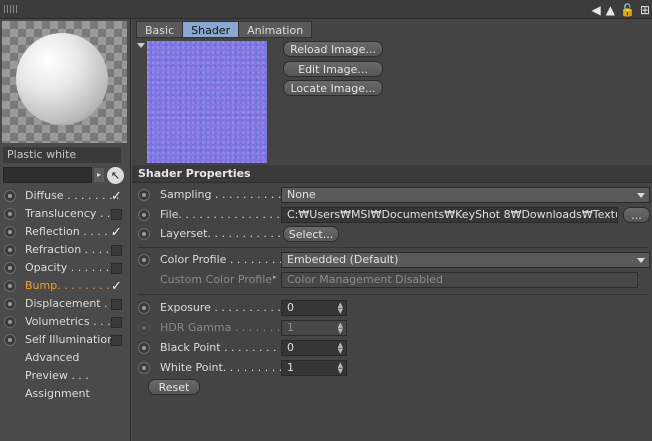 This screenshot has height=441, width=652. What do you see at coordinates (627, 10) in the screenshot?
I see `lock-icon: 🔓` at bounding box center [627, 10].